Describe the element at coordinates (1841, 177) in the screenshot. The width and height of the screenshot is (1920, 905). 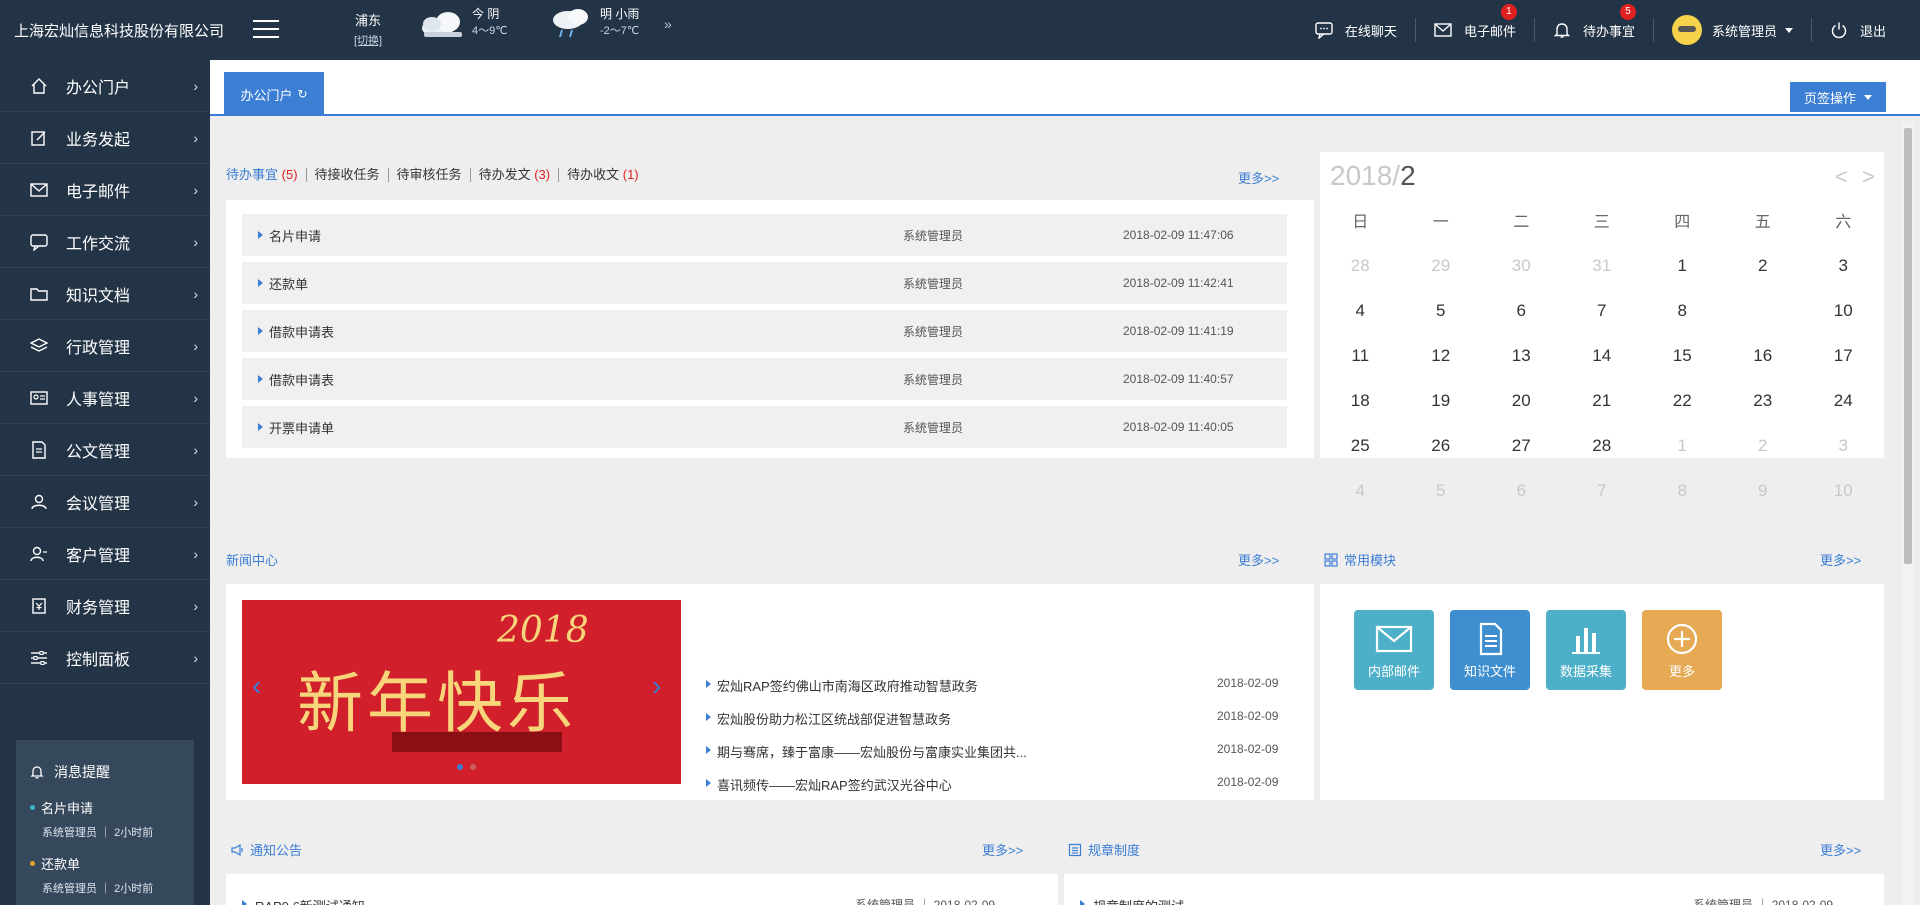
I see `calendar-prev-button: <` at that location.